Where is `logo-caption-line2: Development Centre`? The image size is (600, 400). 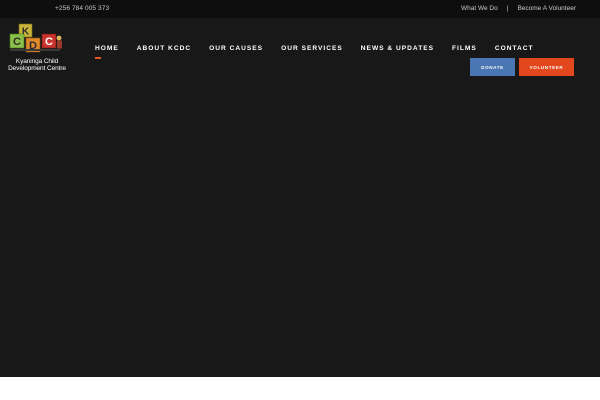 logo-caption-line2: Development Centre is located at coordinates (37, 68).